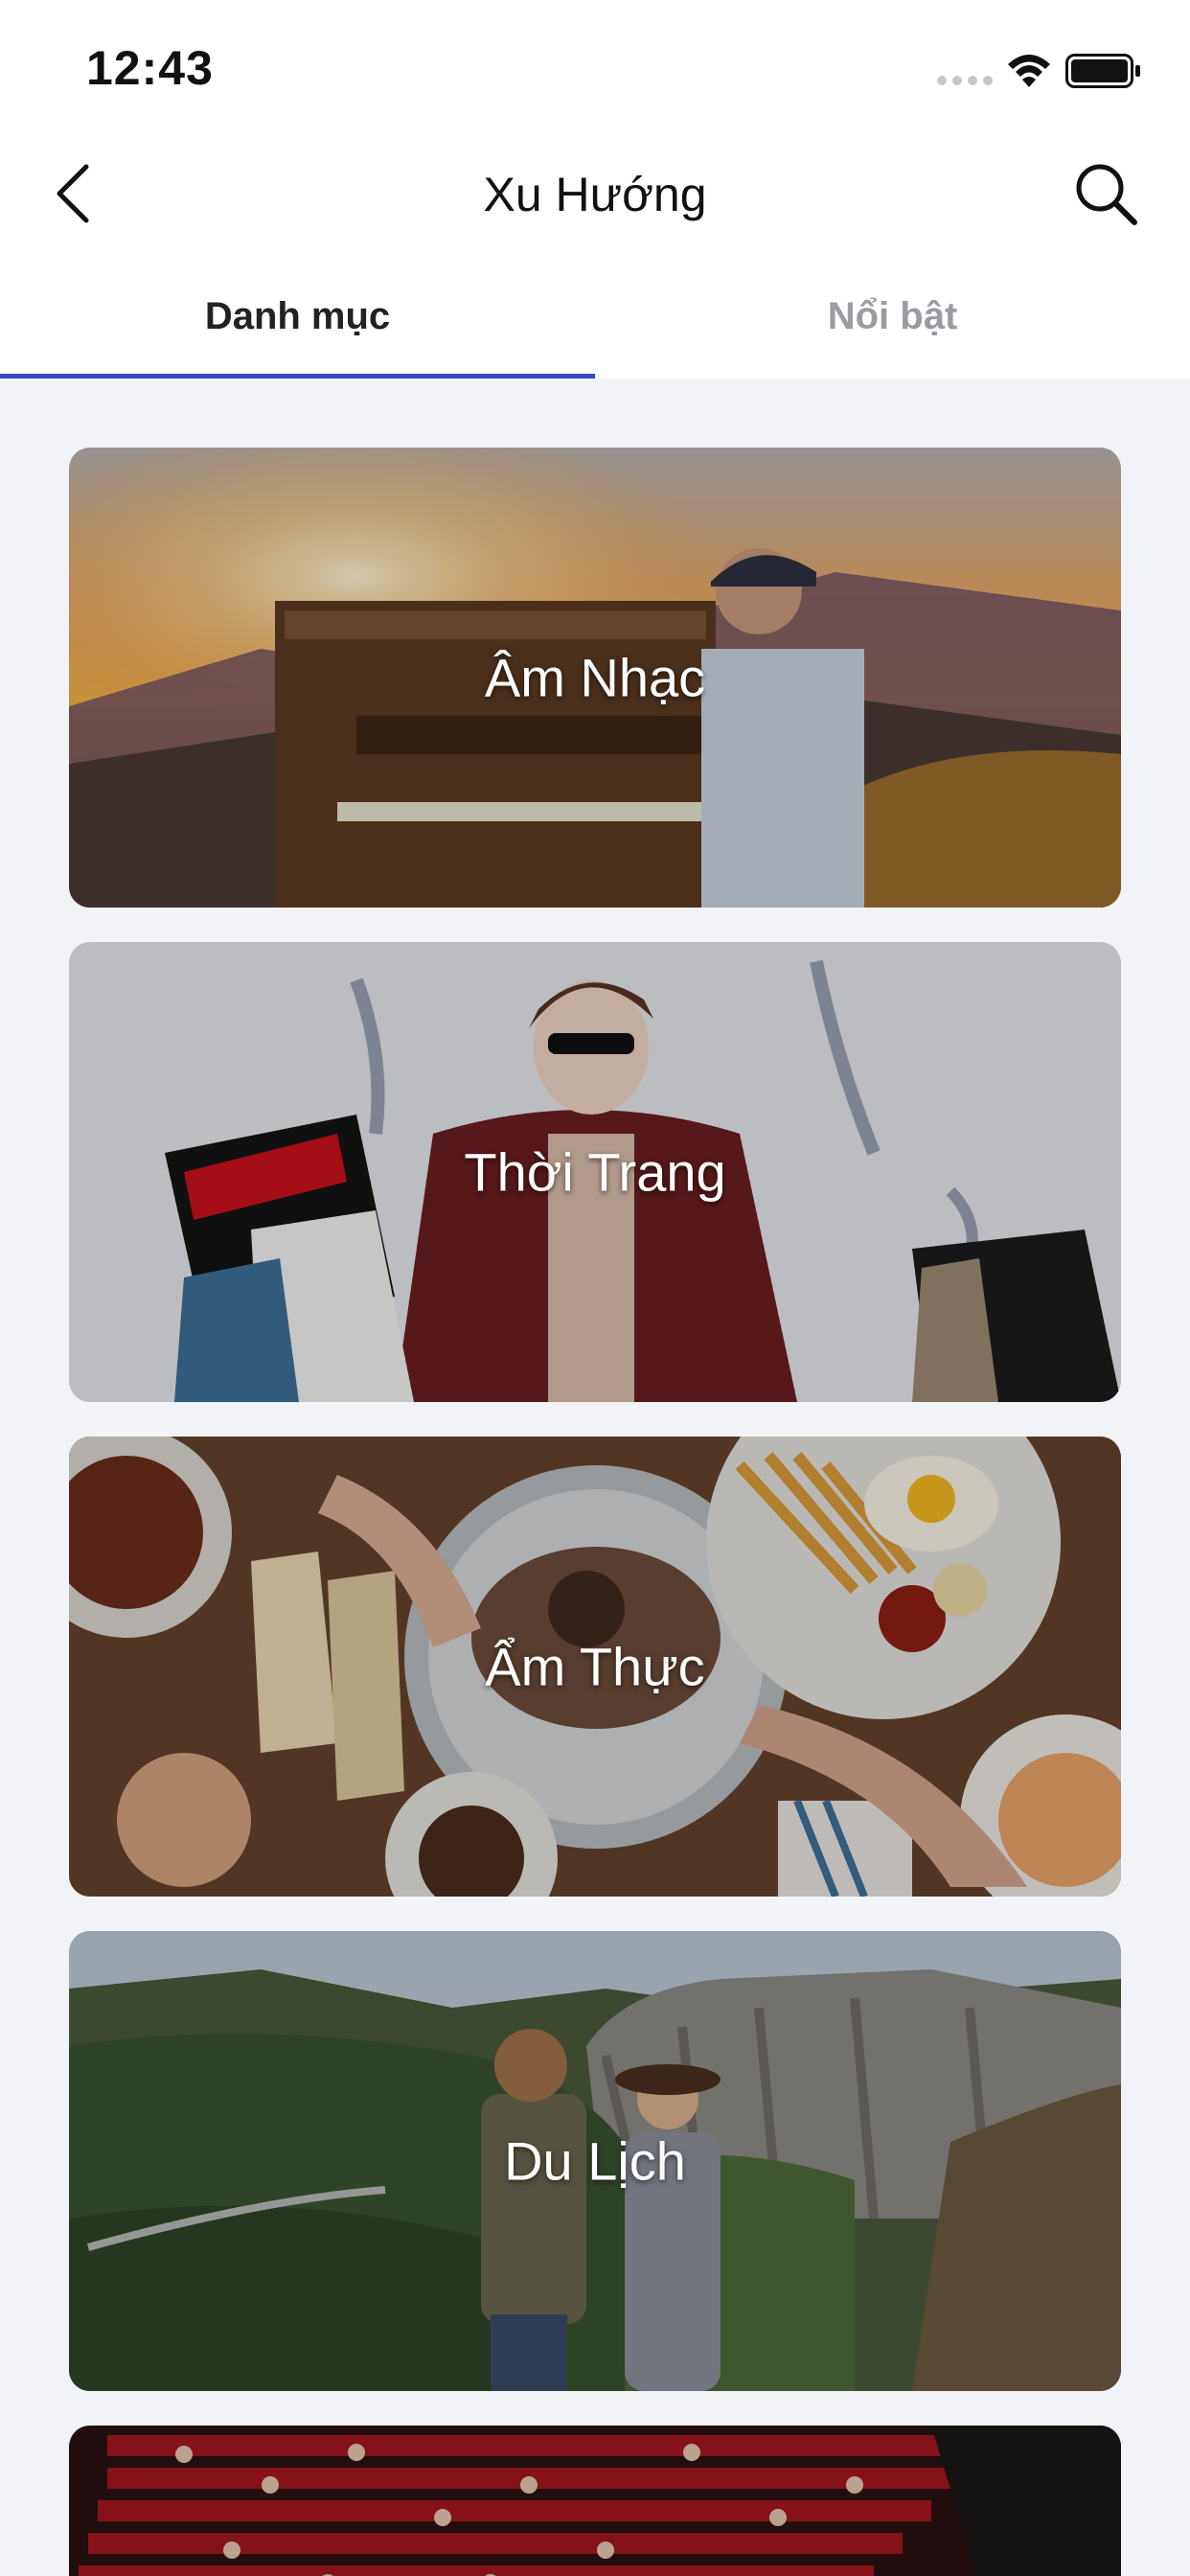  What do you see at coordinates (965, 80) in the screenshot?
I see `cellular-signal-icon` at bounding box center [965, 80].